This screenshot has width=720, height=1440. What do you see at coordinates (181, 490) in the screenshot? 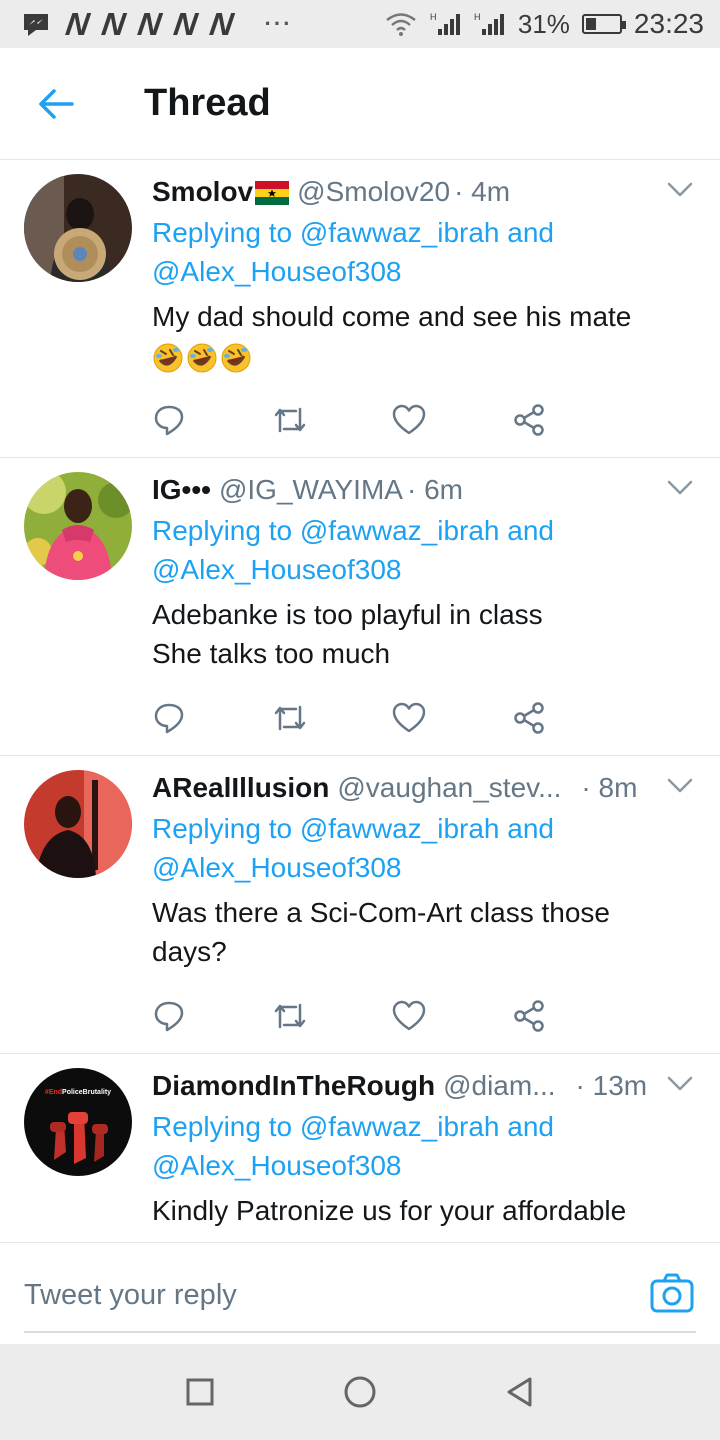
I see `tweet-author-name: IG•••` at bounding box center [181, 490].